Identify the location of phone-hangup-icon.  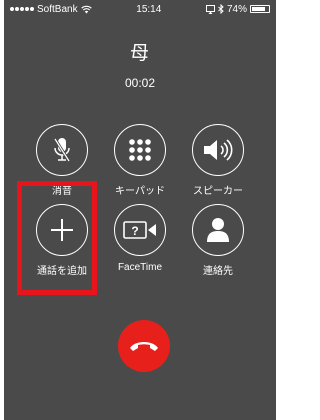
(144, 346).